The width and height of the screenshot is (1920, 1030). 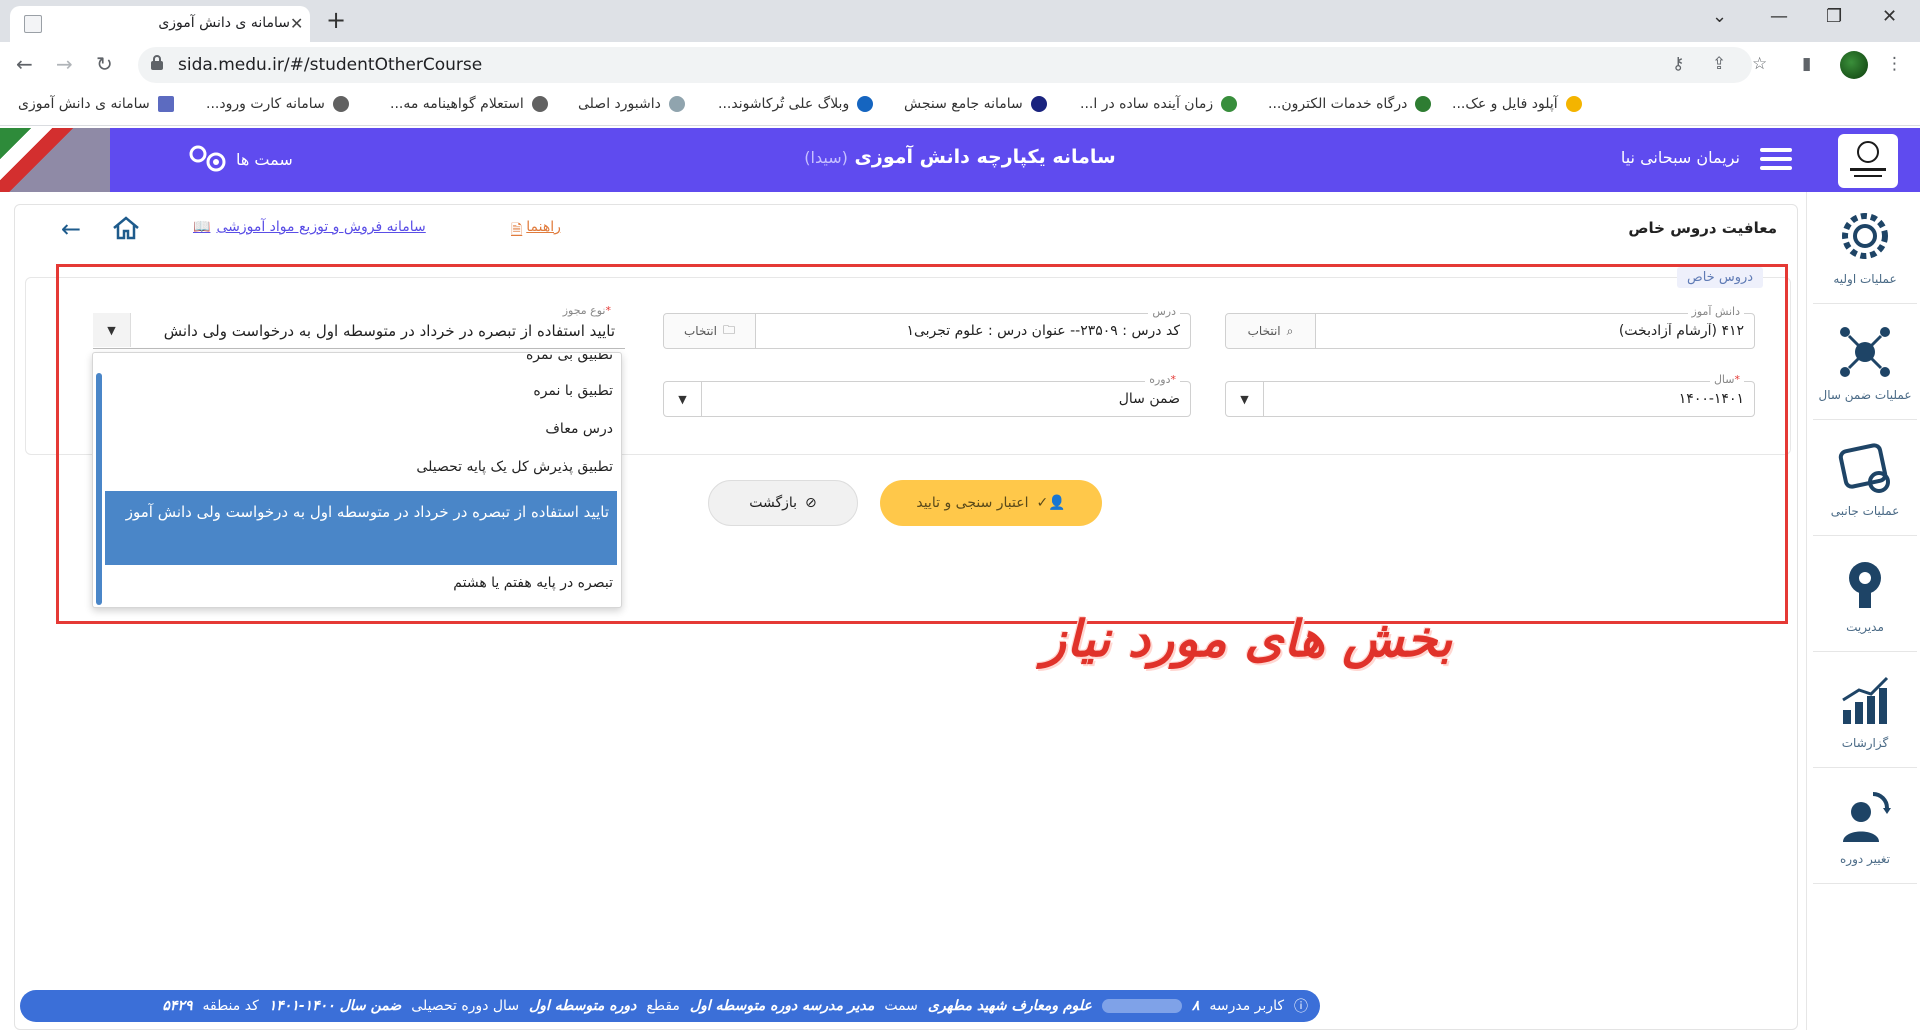 I want to click on gear-icon, so click(x=1865, y=236).